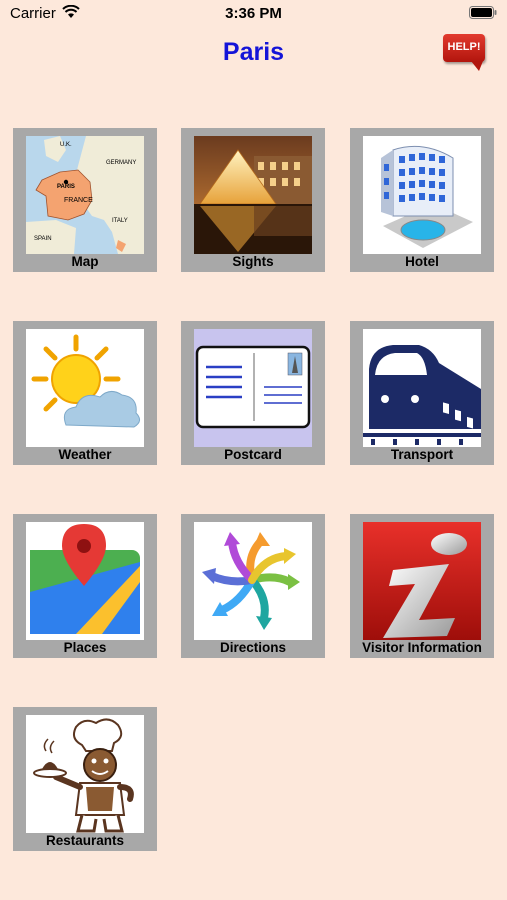 The image size is (507, 900). Describe the element at coordinates (253, 195) in the screenshot. I see `louvre-pyramid-icon` at that location.